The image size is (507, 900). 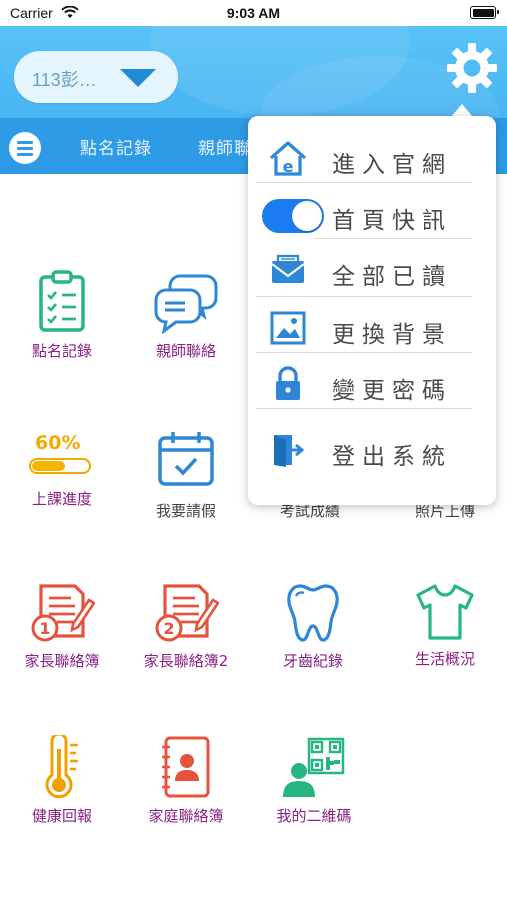 I want to click on grid-item-contact-book-1: 1 家長聯絡簿, so click(x=62, y=626).